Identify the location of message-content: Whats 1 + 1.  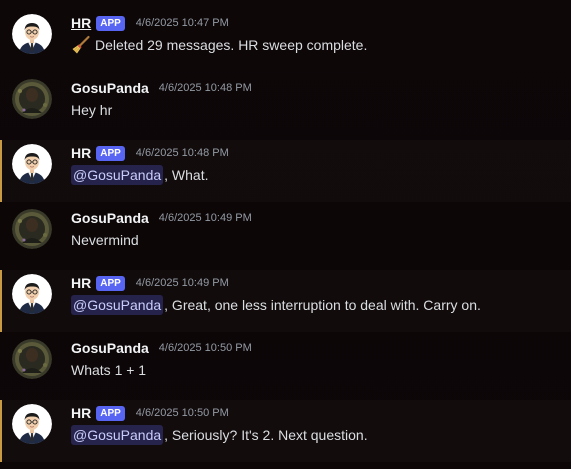
(108, 370).